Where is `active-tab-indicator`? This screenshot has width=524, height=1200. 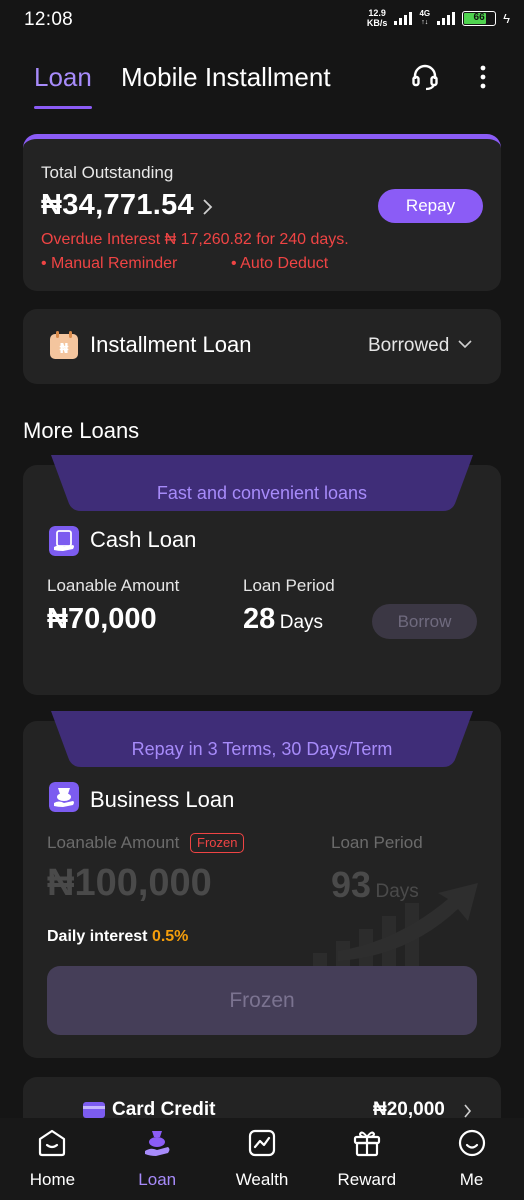 active-tab-indicator is located at coordinates (63, 107).